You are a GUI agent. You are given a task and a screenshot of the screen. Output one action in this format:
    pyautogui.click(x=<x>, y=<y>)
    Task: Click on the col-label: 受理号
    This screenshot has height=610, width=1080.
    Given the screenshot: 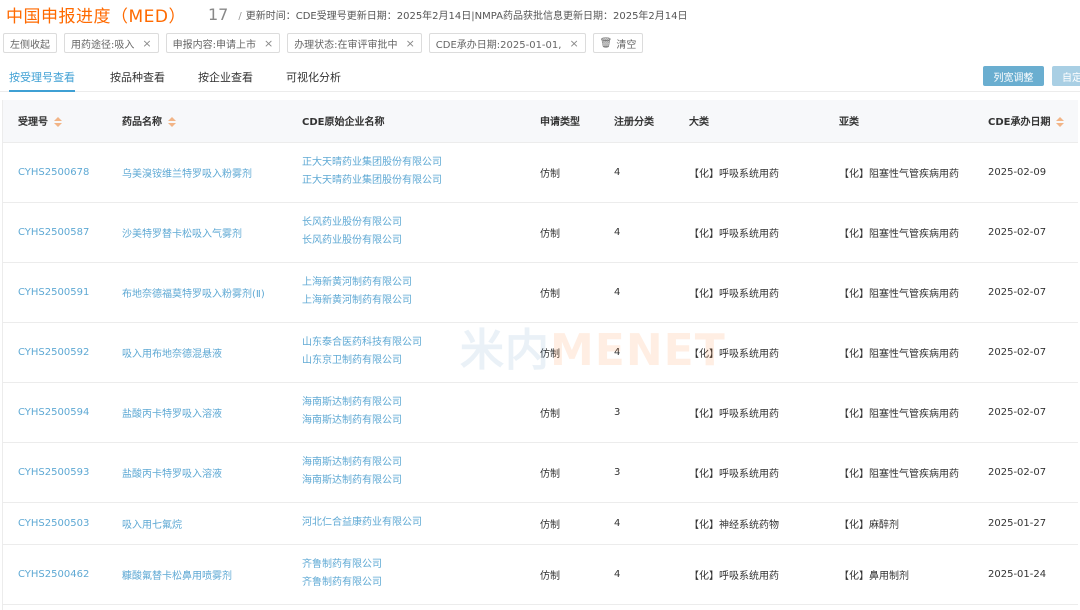 What is the action you would take?
    pyautogui.click(x=33, y=123)
    